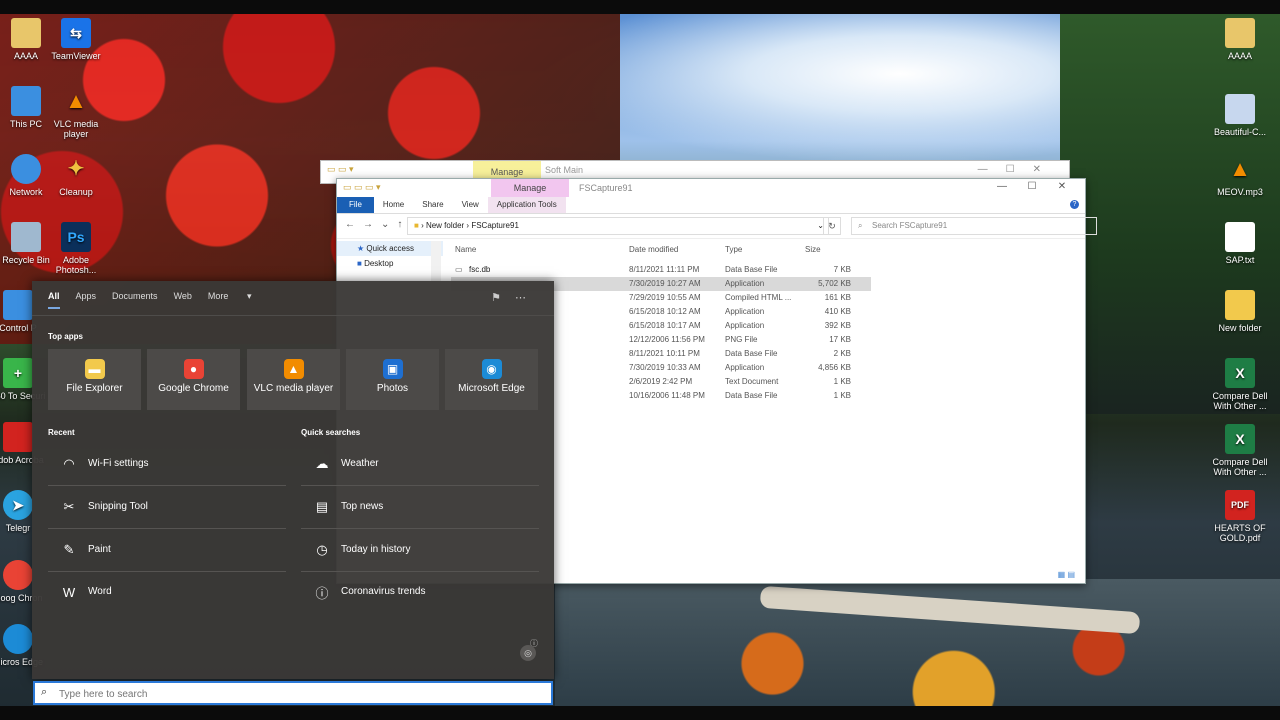  Describe the element at coordinates (1002, 186) in the screenshot. I see `minimize-icon: —` at that location.